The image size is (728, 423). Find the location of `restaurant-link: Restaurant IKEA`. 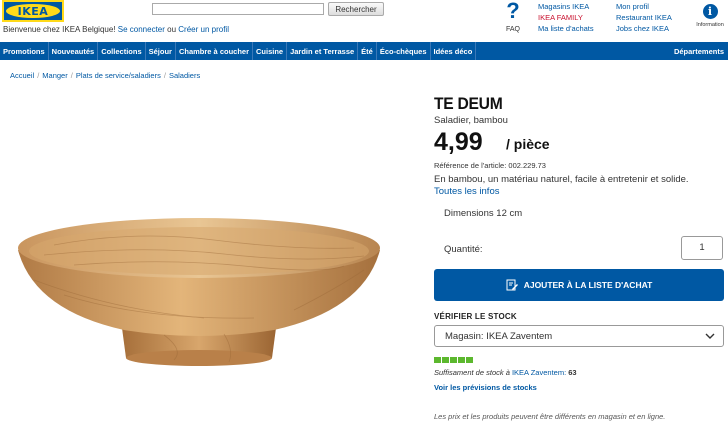

restaurant-link: Restaurant IKEA is located at coordinates (644, 17).